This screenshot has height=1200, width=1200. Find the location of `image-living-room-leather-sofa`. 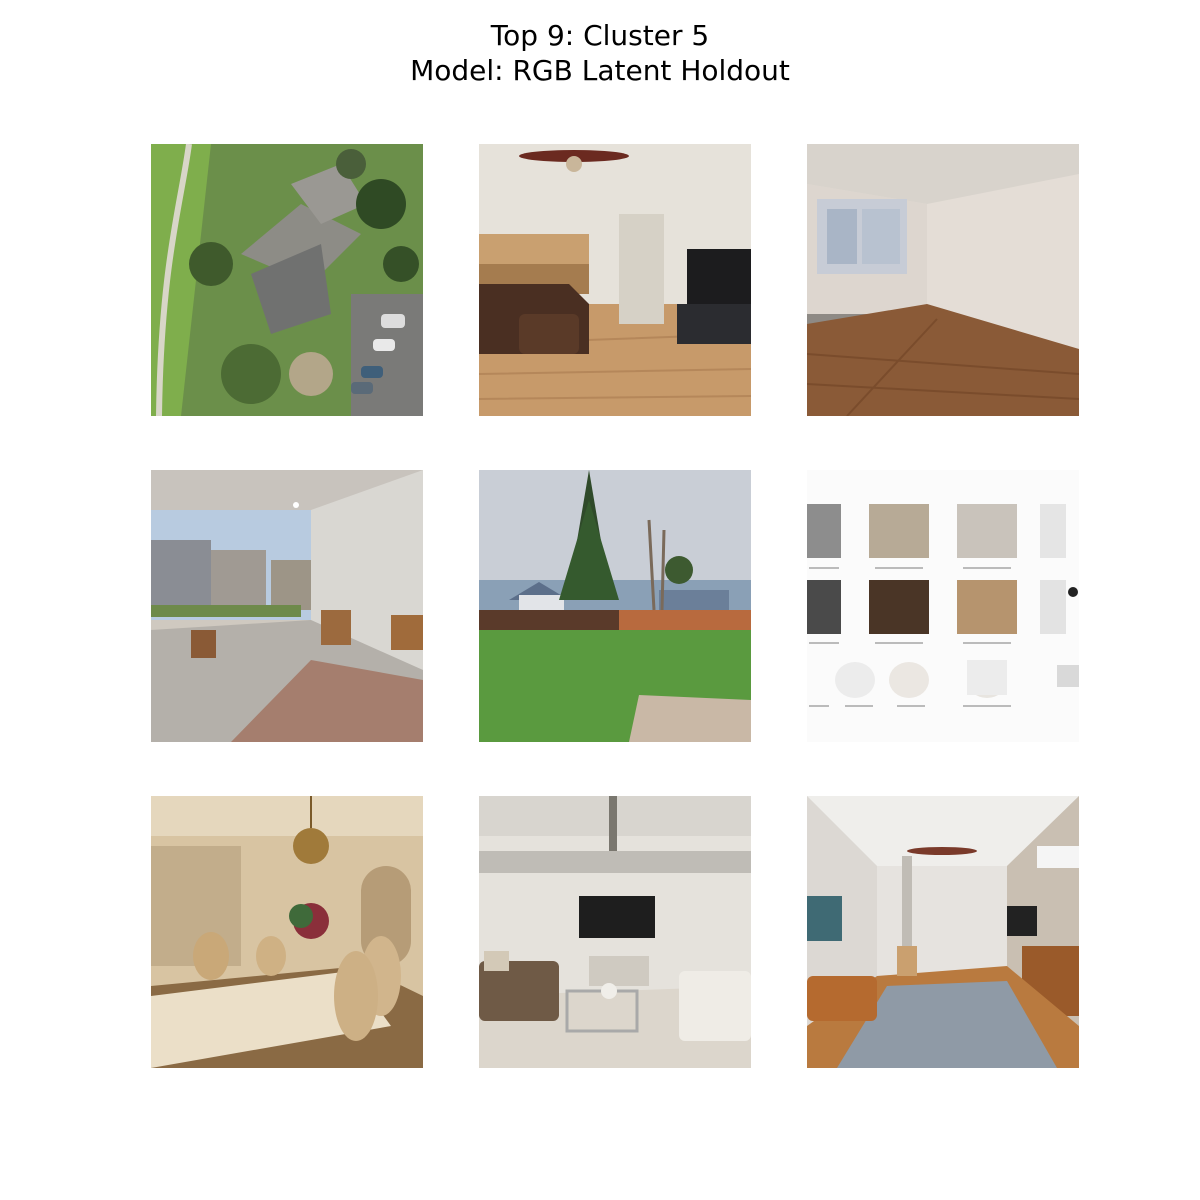

image-living-room-leather-sofa is located at coordinates (615, 280).